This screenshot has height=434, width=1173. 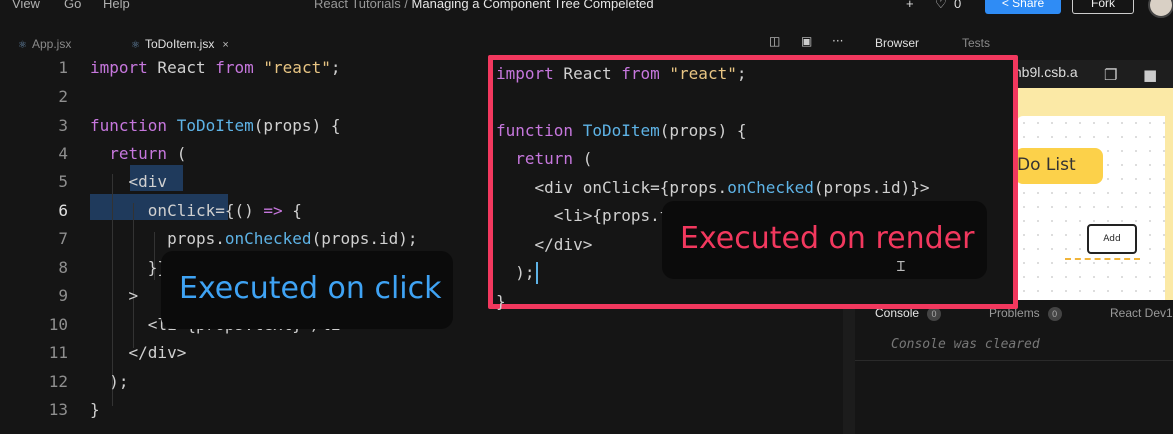 What do you see at coordinates (1160, 9) in the screenshot?
I see `avatar` at bounding box center [1160, 9].